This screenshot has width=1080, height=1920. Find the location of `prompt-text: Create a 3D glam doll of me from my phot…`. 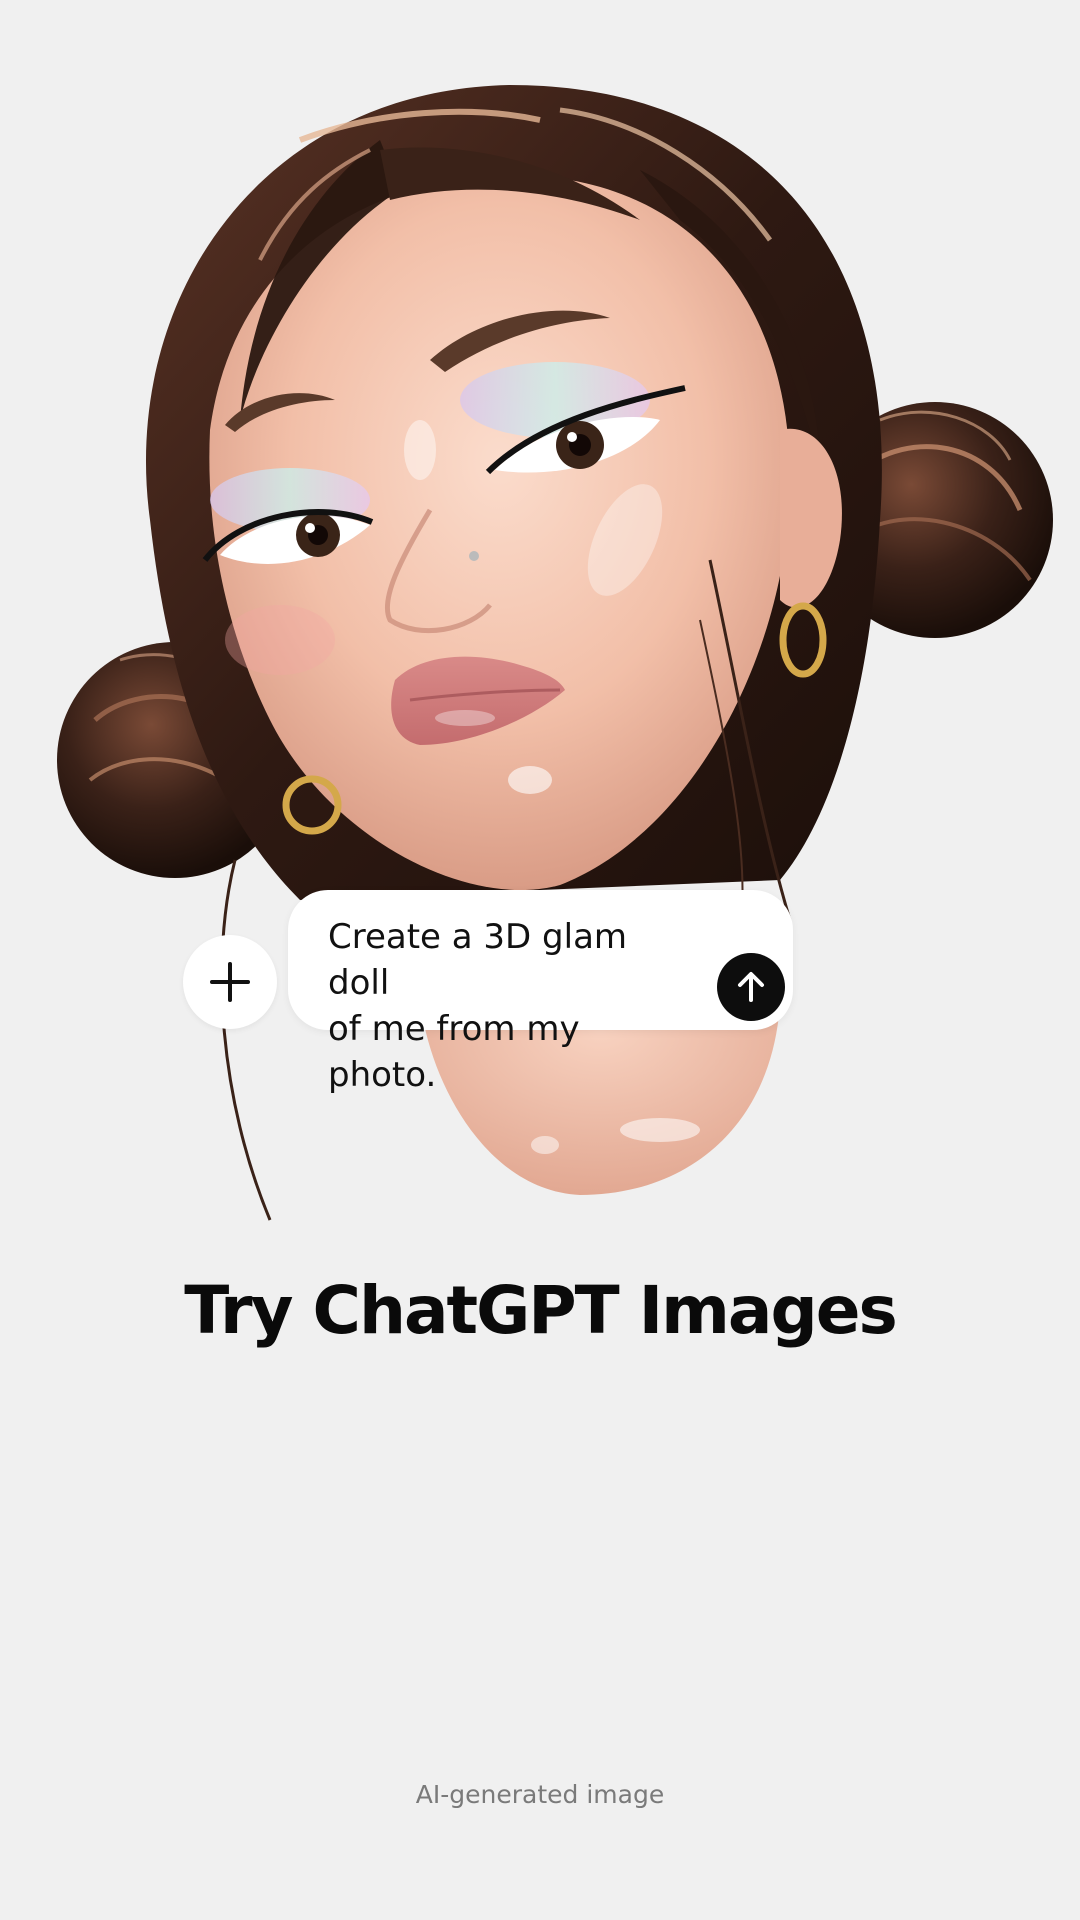

prompt-text: Create a 3D glam doll of me from my phot… is located at coordinates (478, 1006).